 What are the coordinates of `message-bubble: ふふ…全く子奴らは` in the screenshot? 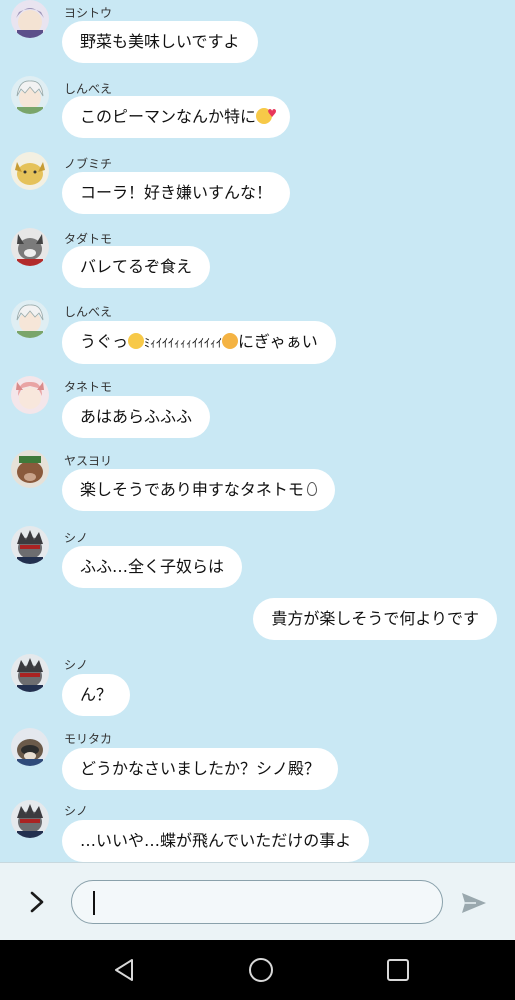 It's located at (152, 567).